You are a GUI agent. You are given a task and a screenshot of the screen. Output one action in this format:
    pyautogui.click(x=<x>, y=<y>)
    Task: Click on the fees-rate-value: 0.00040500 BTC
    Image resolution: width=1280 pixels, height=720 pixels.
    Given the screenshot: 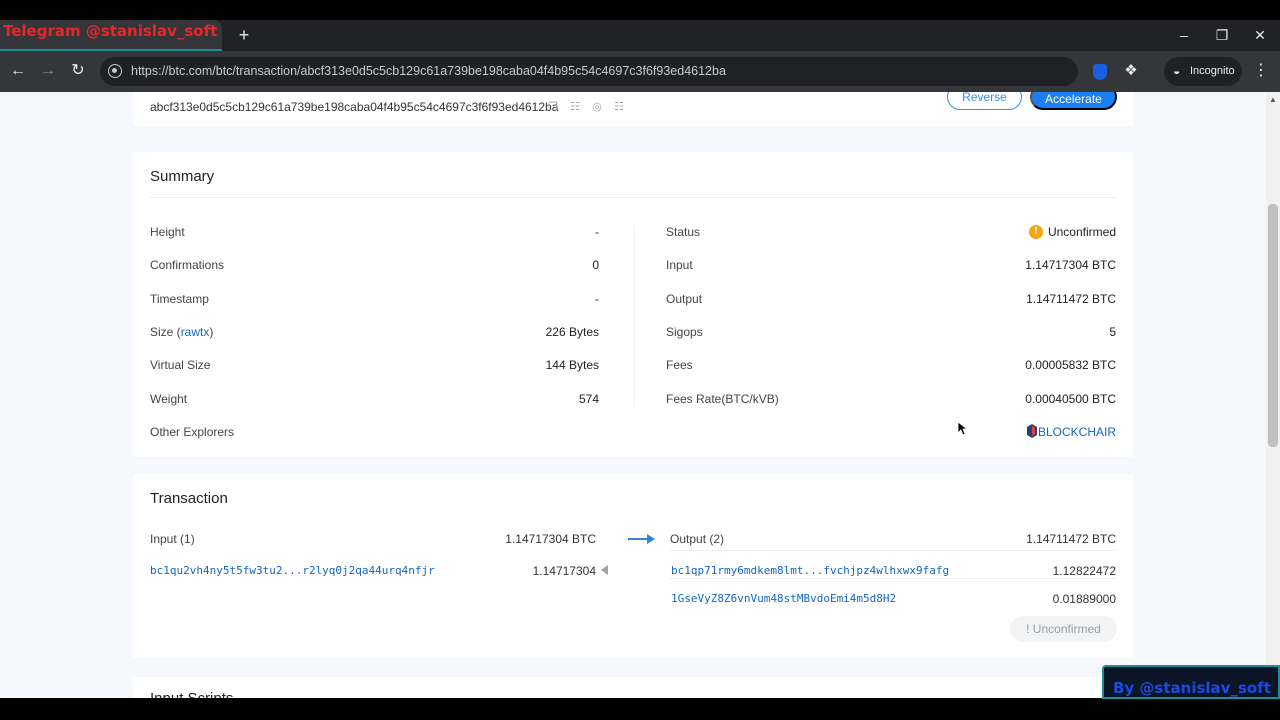 What is the action you would take?
    pyautogui.click(x=1070, y=399)
    